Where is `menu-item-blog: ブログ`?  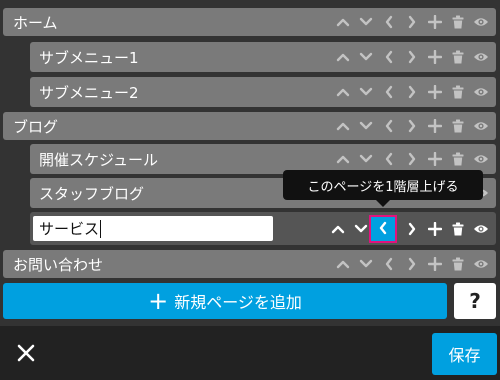
menu-item-blog: ブログ is located at coordinates (249, 126).